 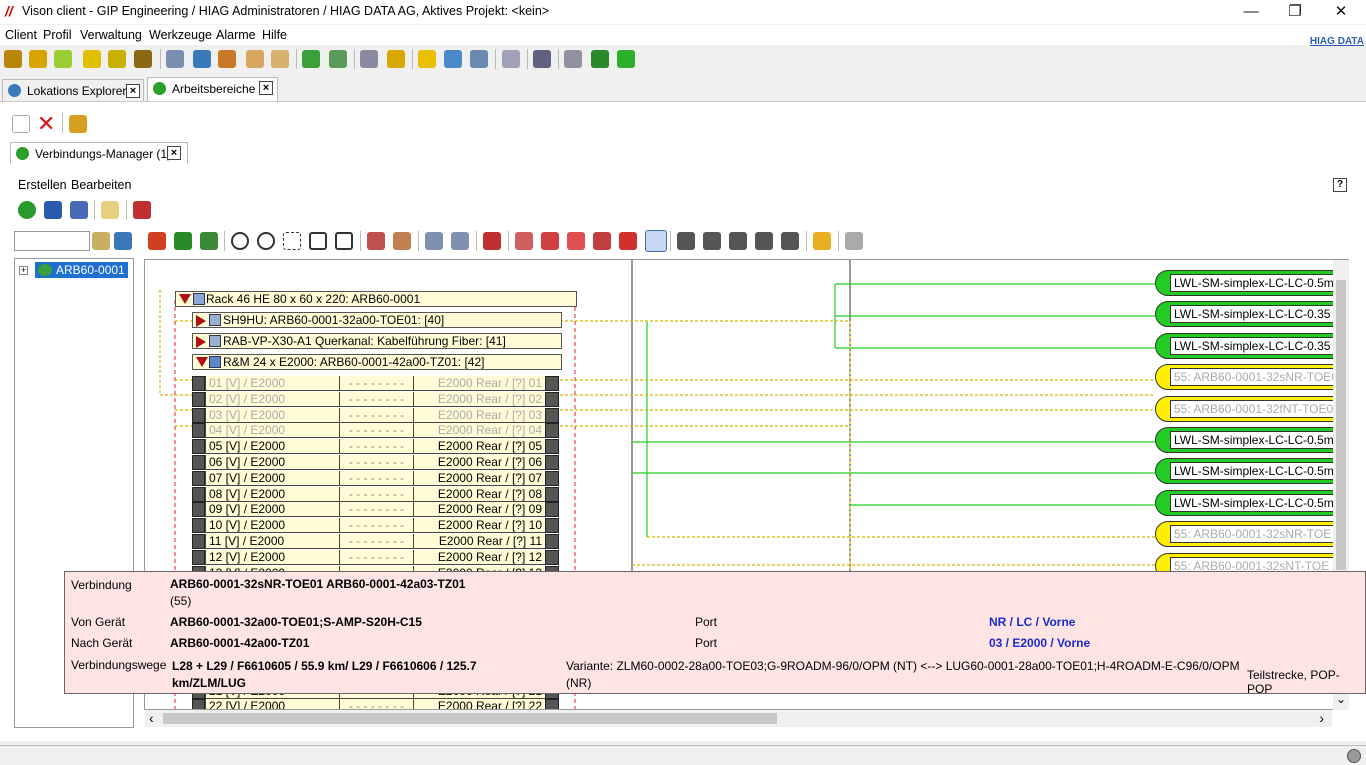 I want to click on user-add-icon, so click(x=38, y=59).